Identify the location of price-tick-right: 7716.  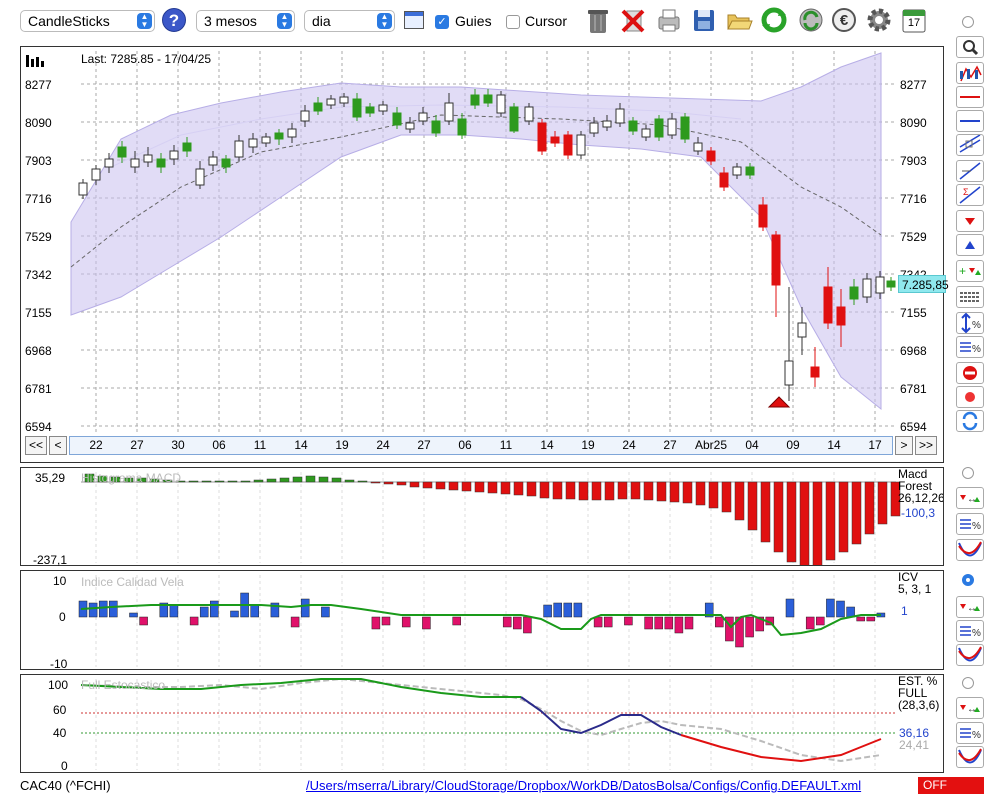
(913, 199).